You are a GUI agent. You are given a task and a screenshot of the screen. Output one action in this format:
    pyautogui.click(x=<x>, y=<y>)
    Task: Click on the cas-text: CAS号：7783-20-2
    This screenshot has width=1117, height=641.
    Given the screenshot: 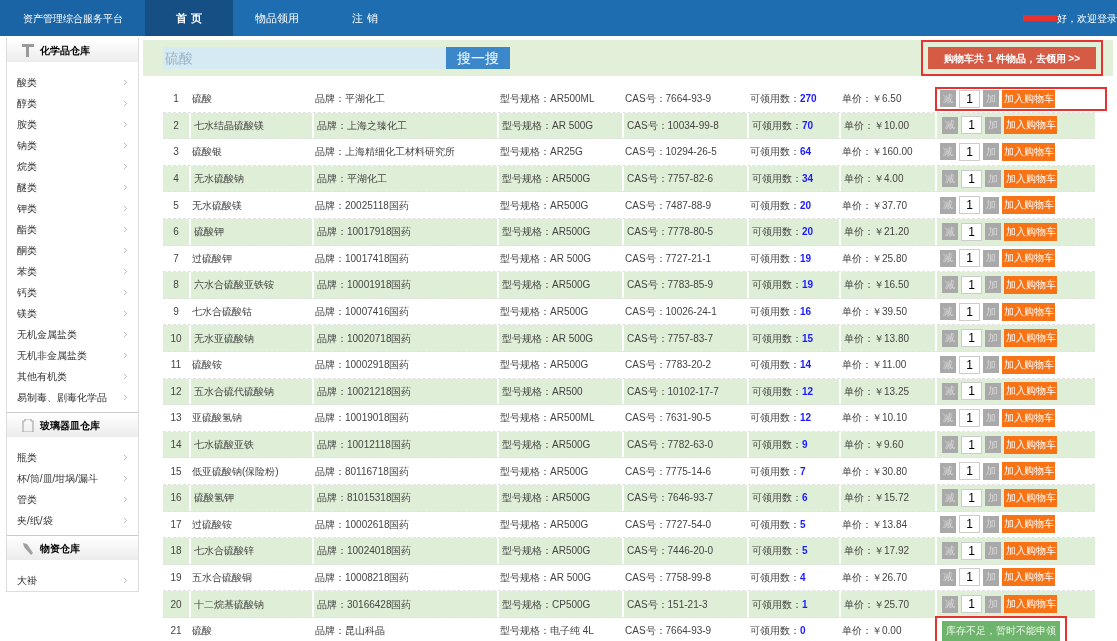 What is the action you would take?
    pyautogui.click(x=668, y=365)
    